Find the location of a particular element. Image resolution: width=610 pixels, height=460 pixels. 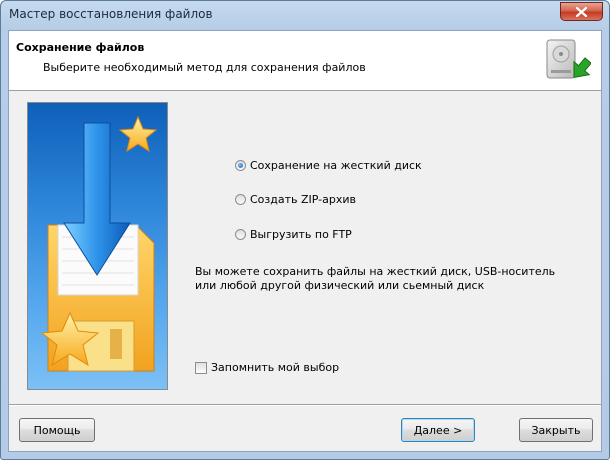

wizard-banner-image is located at coordinates (97, 246).